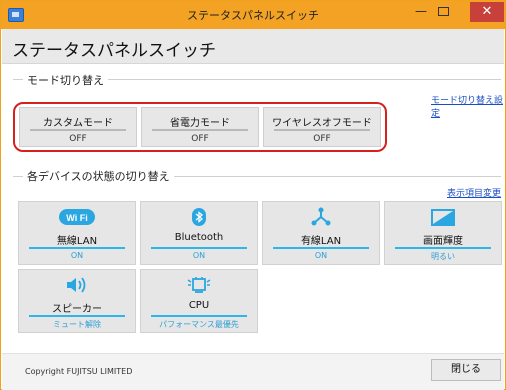 The height and width of the screenshot is (390, 506). What do you see at coordinates (98, 176) in the screenshot?
I see `device-section-label: 各デバイスの状態の切り替え` at bounding box center [98, 176].